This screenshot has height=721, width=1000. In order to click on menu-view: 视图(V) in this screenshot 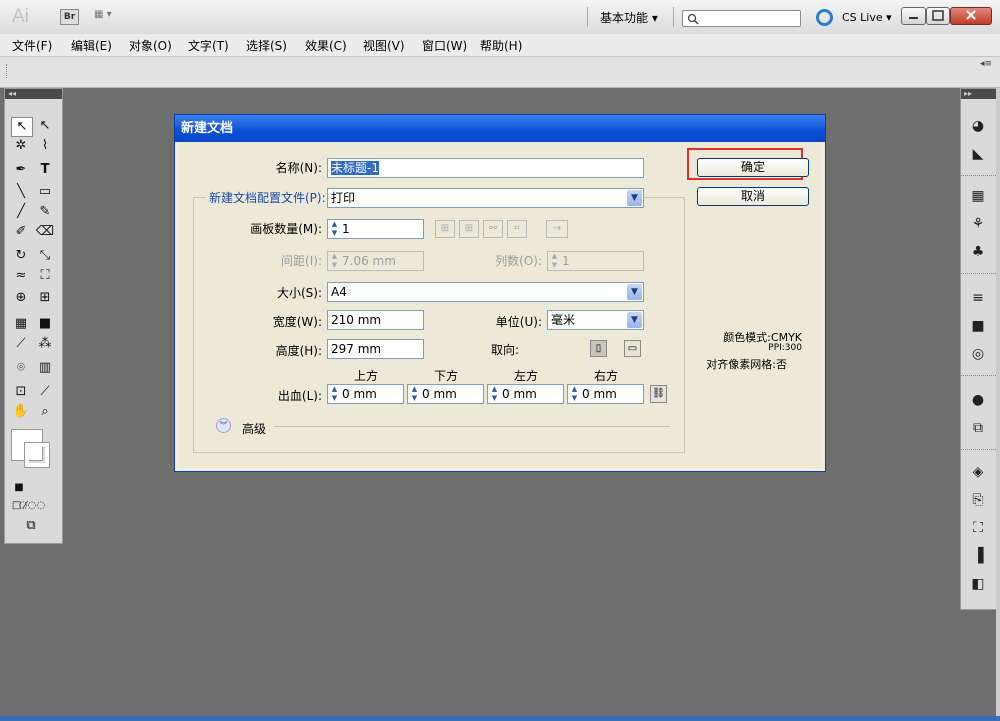, I will do `click(384, 45)`.